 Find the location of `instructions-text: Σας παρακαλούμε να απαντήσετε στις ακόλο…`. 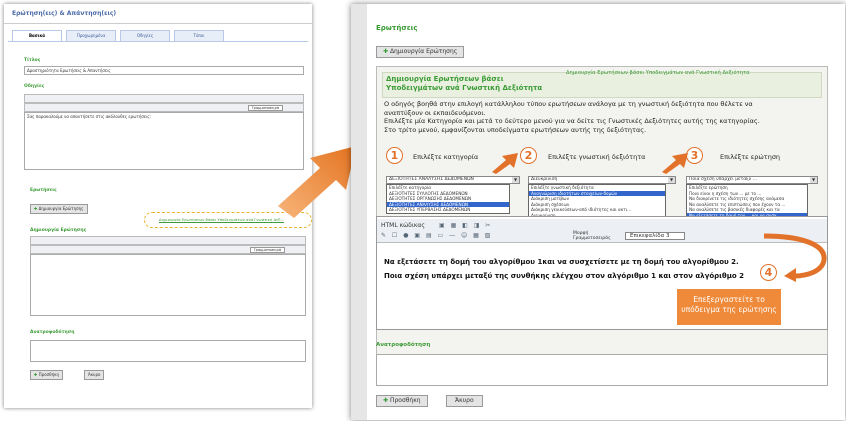

instructions-text: Σας παρακαλούμε να απαντήσετε στις ακόλο… is located at coordinates (89, 116).